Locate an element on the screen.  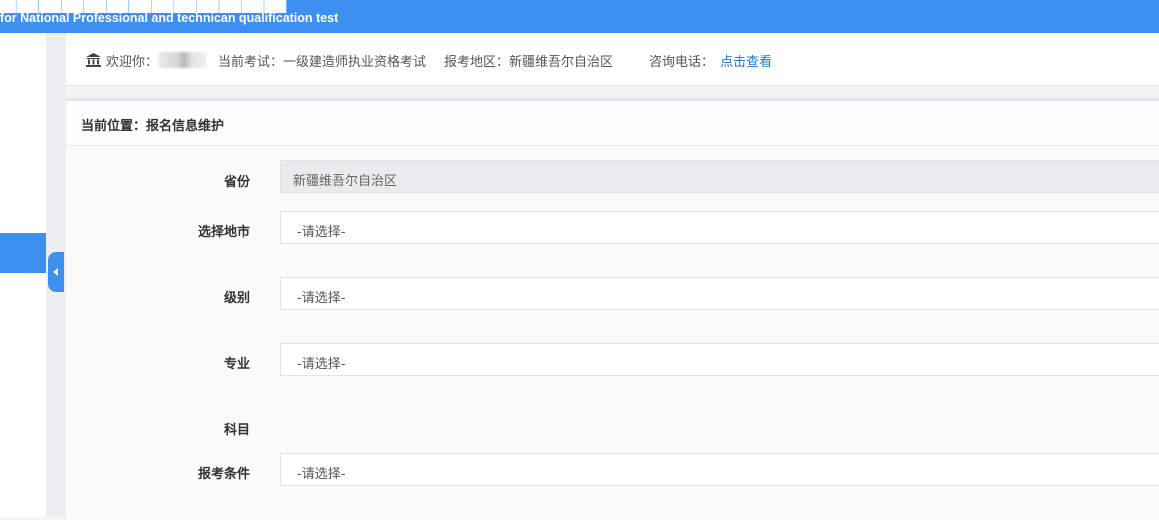
breadcrumb-text: 当前位置：报名信息维护 is located at coordinates (153, 126).